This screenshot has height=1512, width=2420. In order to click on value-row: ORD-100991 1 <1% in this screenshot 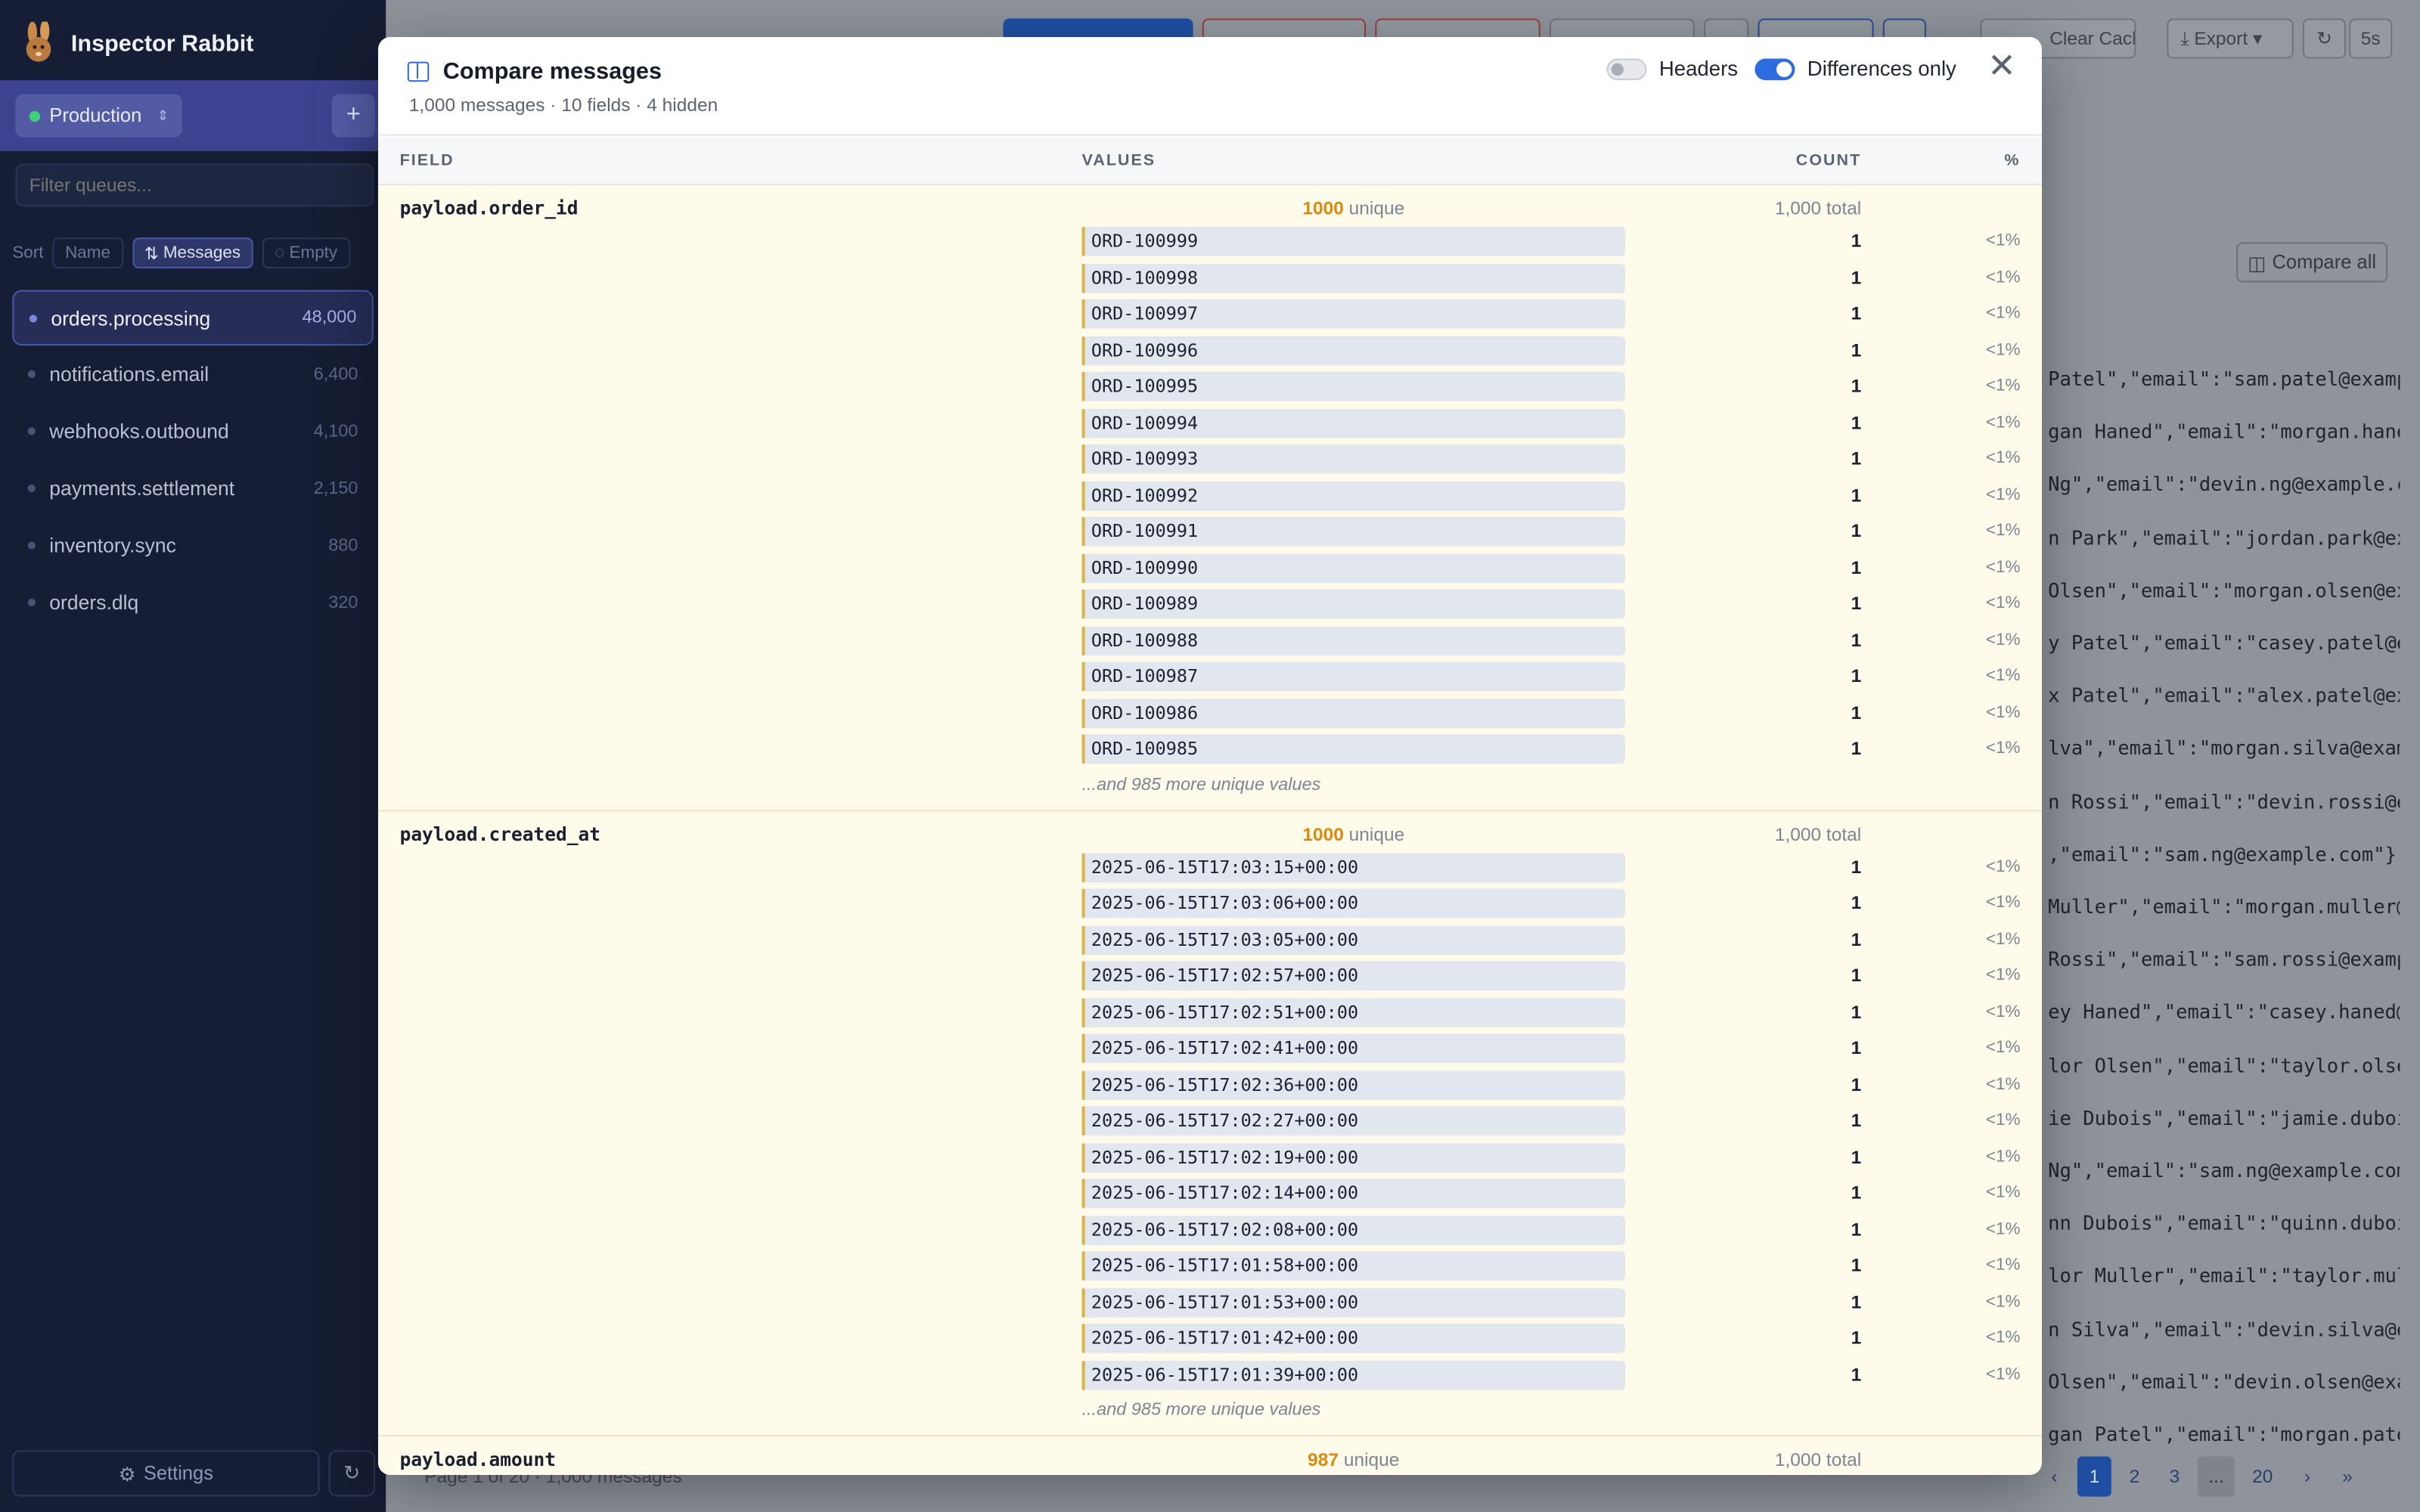, I will do `click(1210, 532)`.